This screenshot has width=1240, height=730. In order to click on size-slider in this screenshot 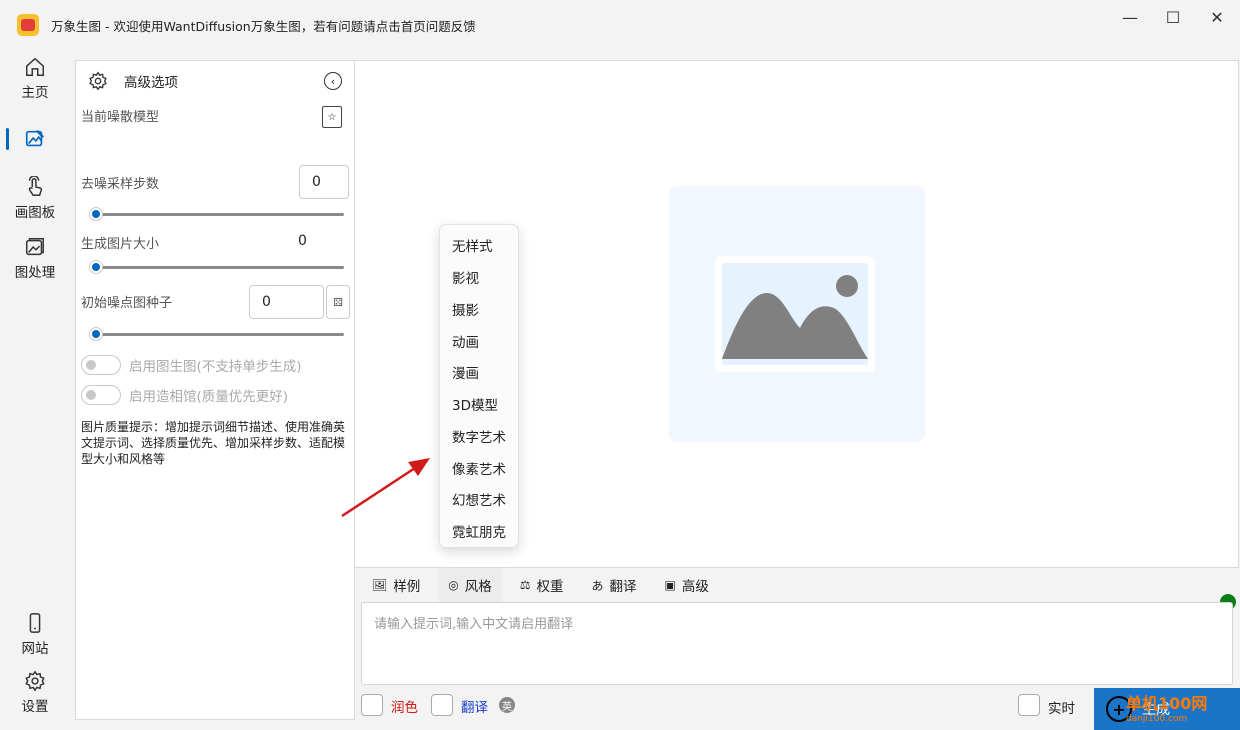, I will do `click(216, 267)`.